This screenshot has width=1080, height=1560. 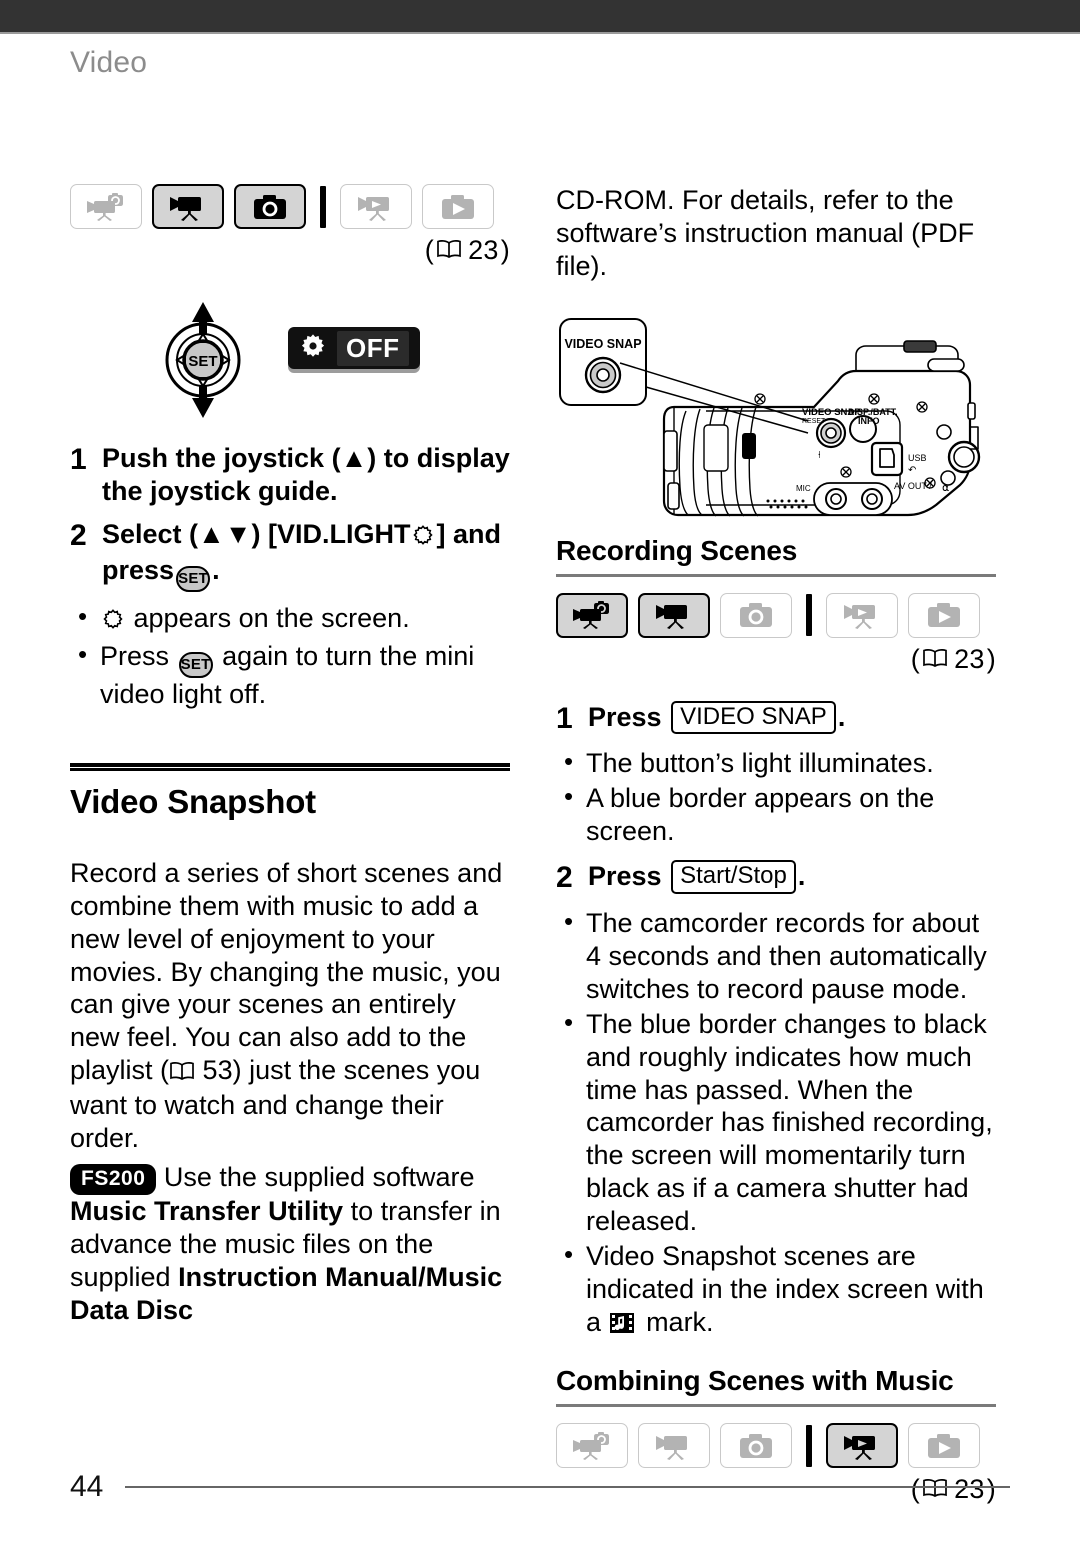 I want to click on page-footer: 44, so click(x=540, y=1487).